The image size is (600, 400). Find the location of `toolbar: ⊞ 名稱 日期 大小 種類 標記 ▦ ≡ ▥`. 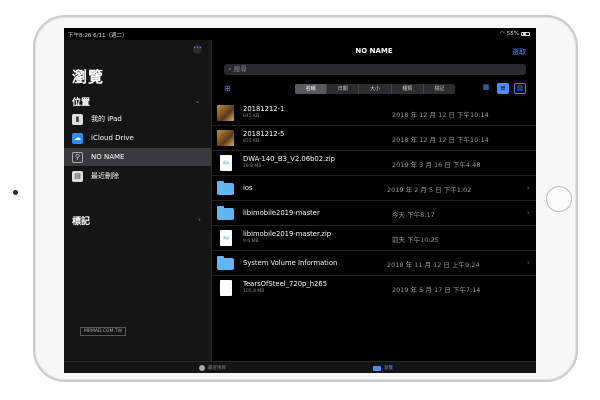

toolbar: ⊞ 名稱 日期 大小 種類 標記 ▦ ≡ ▥ is located at coordinates (374, 89).